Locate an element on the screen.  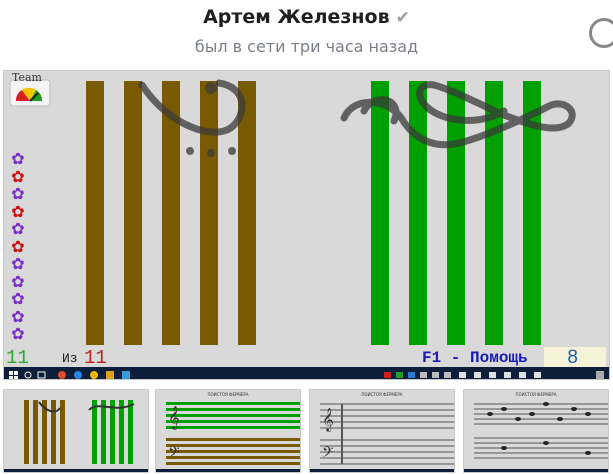
taskbar-icons is located at coordinates (306, 375).